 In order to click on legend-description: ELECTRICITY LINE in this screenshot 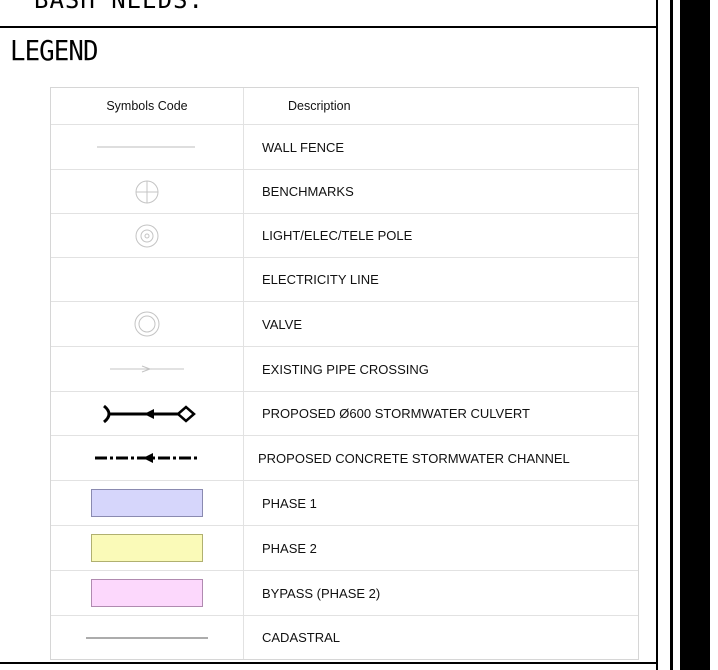, I will do `click(320, 279)`.